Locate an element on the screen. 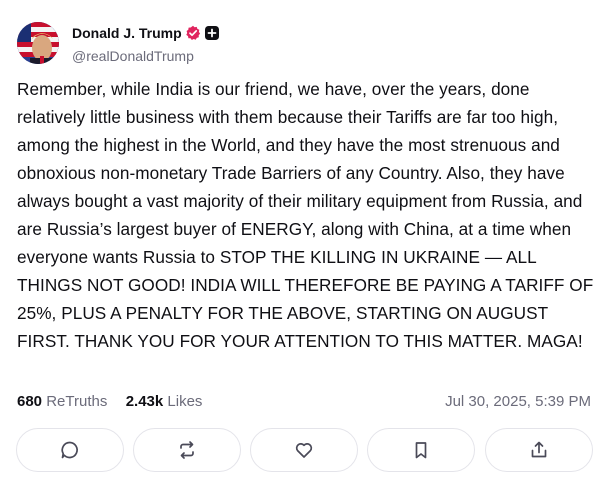 Image resolution: width=609 pixels, height=499 pixels. share-button is located at coordinates (539, 450).